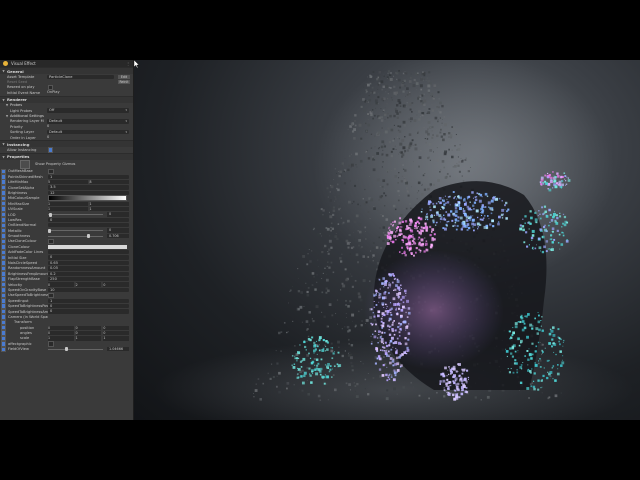 This screenshot has height=480, width=640. What do you see at coordinates (76, 284) in the screenshot?
I see `vector-component-value: 2` at bounding box center [76, 284].